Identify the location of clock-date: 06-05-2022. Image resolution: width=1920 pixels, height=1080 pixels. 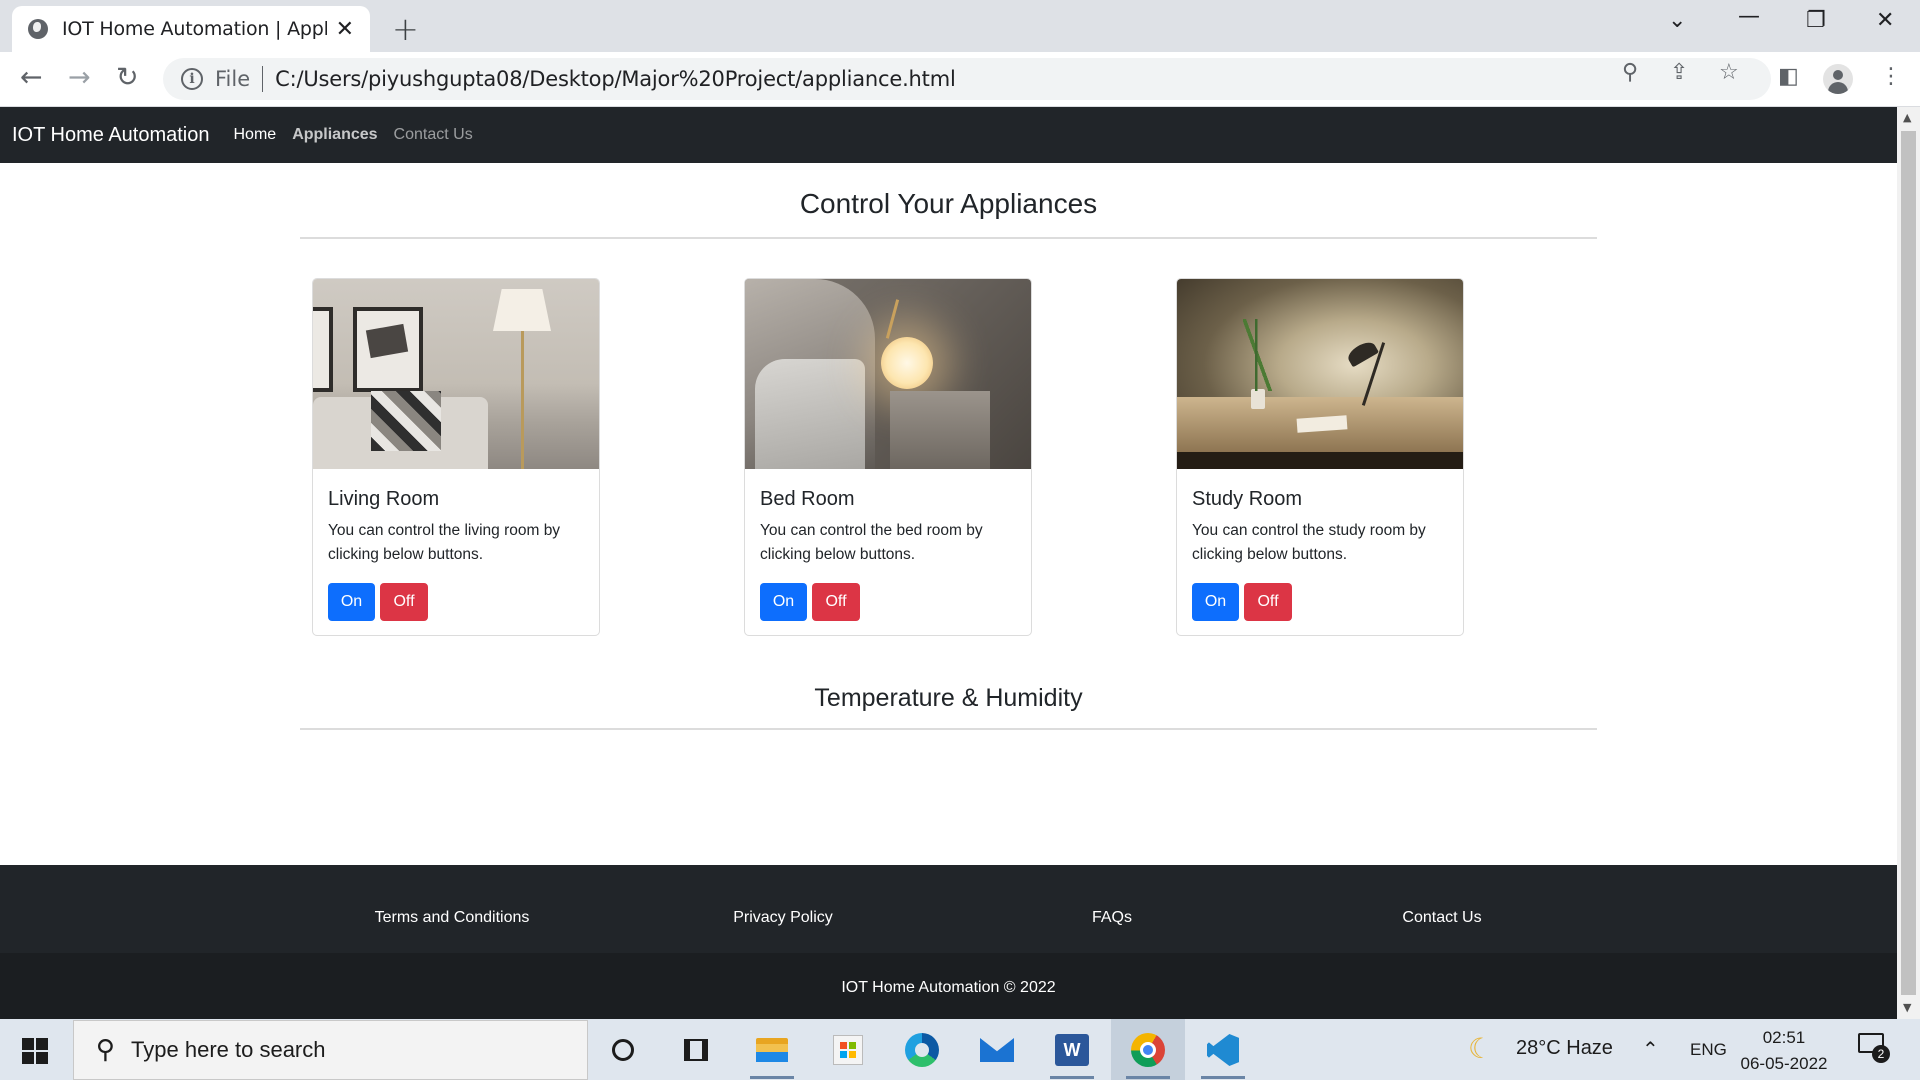
(1784, 1063).